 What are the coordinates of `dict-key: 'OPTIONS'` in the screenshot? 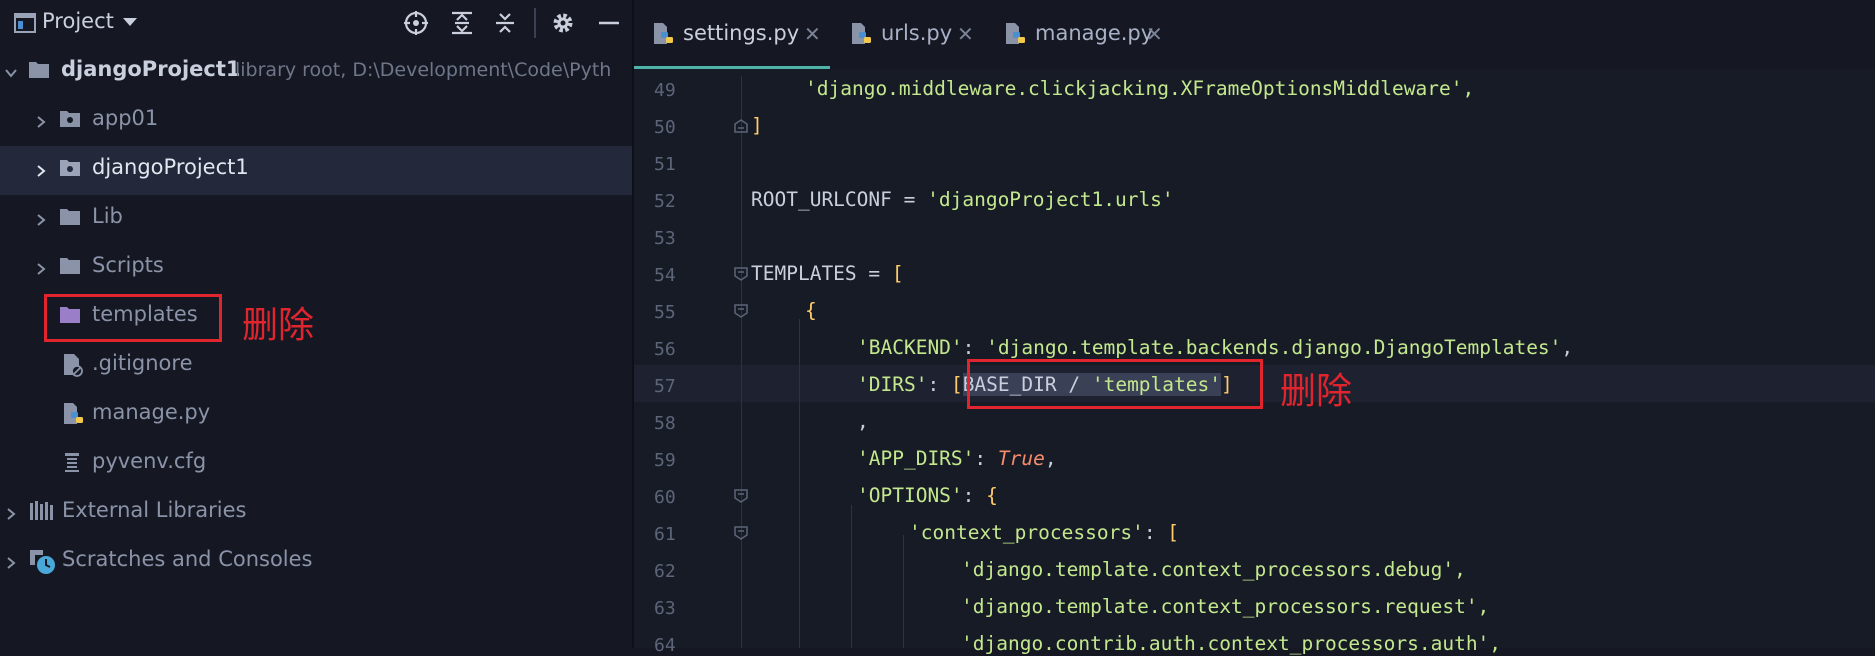 It's located at (910, 495).